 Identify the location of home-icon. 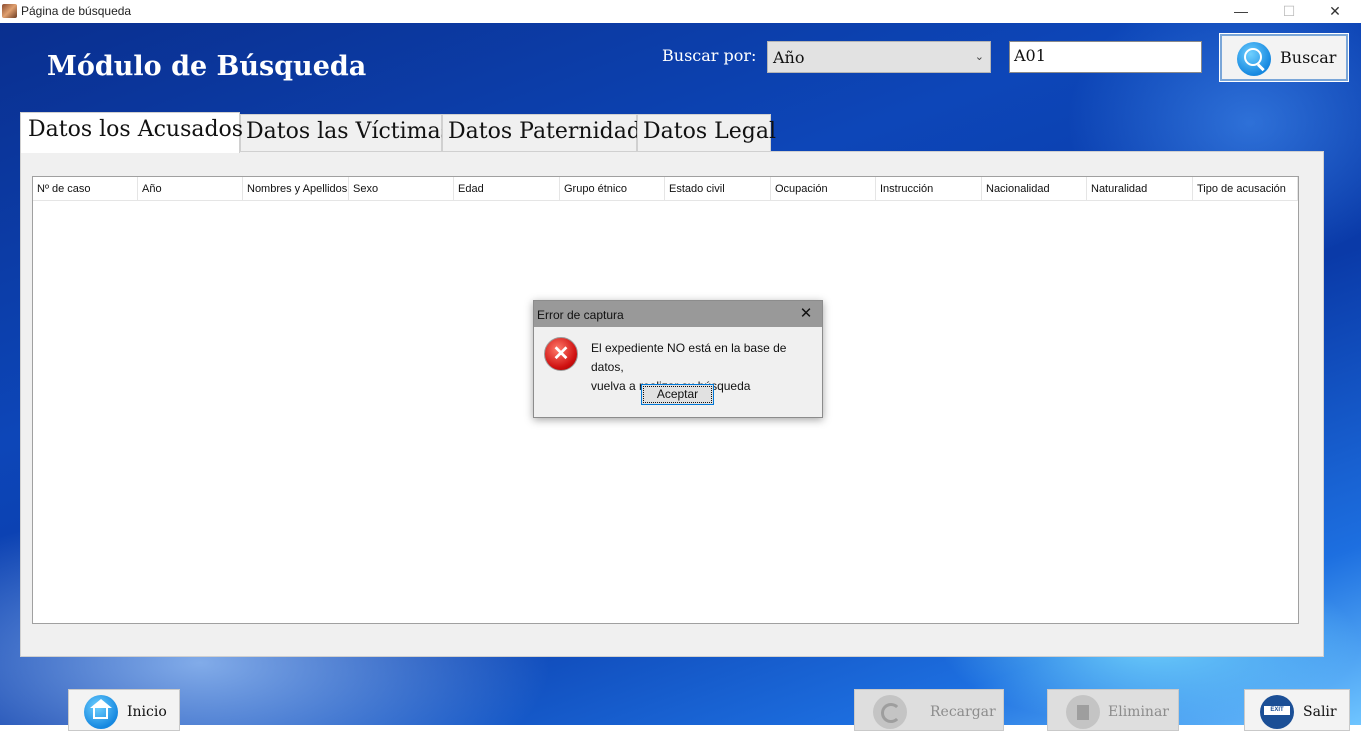
(101, 712).